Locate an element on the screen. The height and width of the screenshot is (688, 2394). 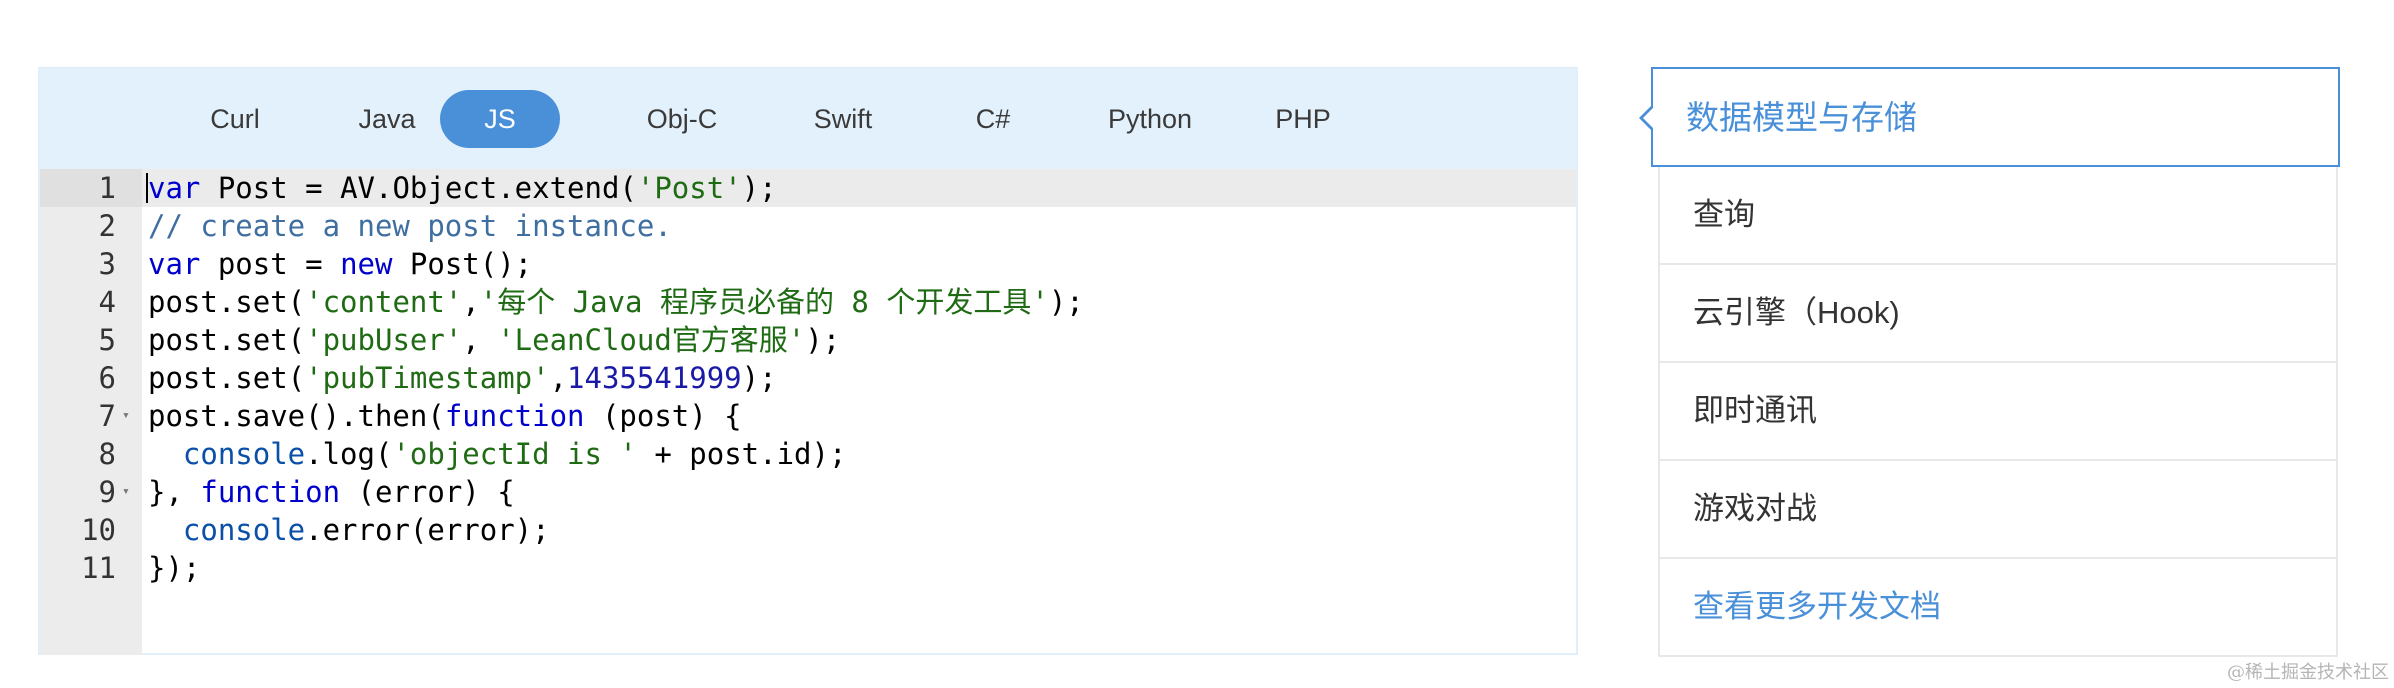
sidebar-item-cloud-engine: 云引擎（Hook) is located at coordinates (1998, 314).